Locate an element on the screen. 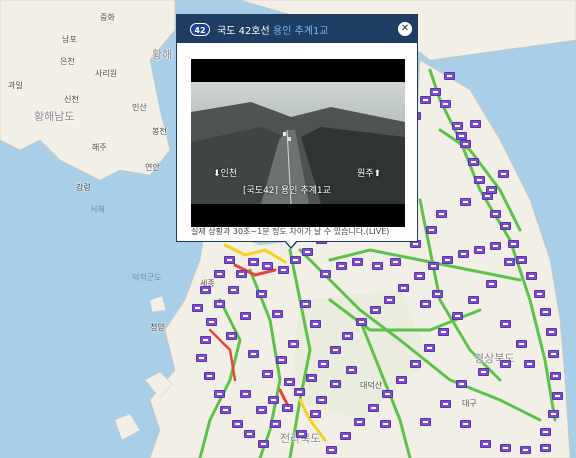  cctv-video: ⬇인천 원주⬆ [국도42] 용인 추계1교 is located at coordinates (298, 143).